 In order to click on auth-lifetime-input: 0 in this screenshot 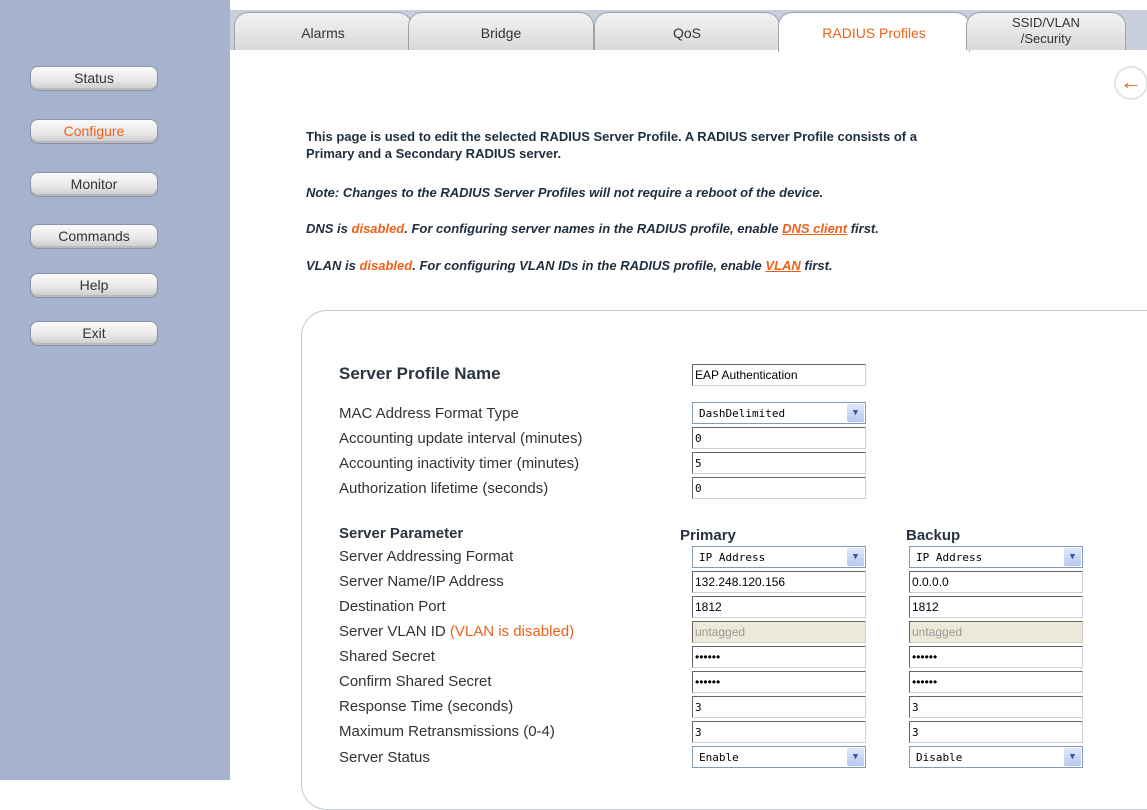, I will do `click(779, 488)`.